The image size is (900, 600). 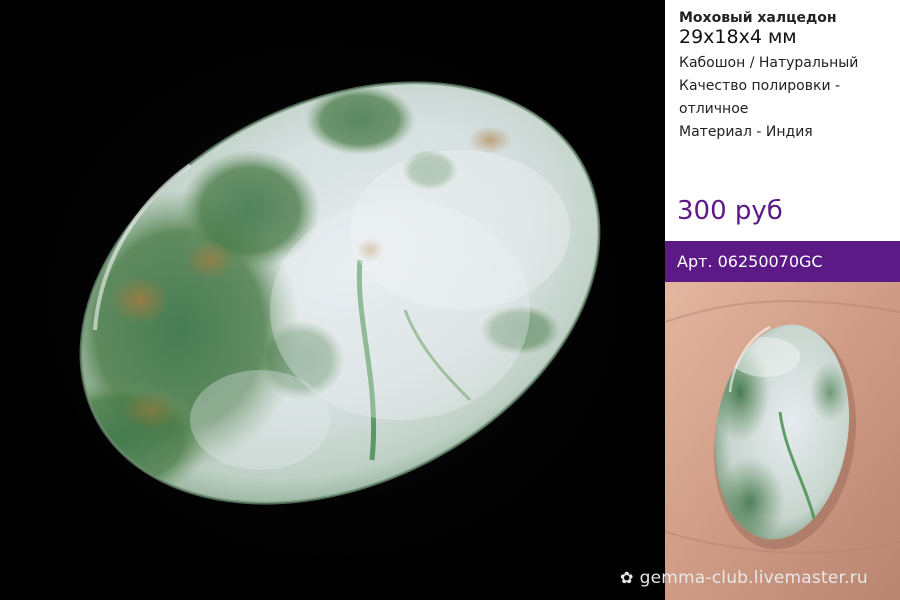 I want to click on detail-material: Материал - Индия, so click(x=746, y=132).